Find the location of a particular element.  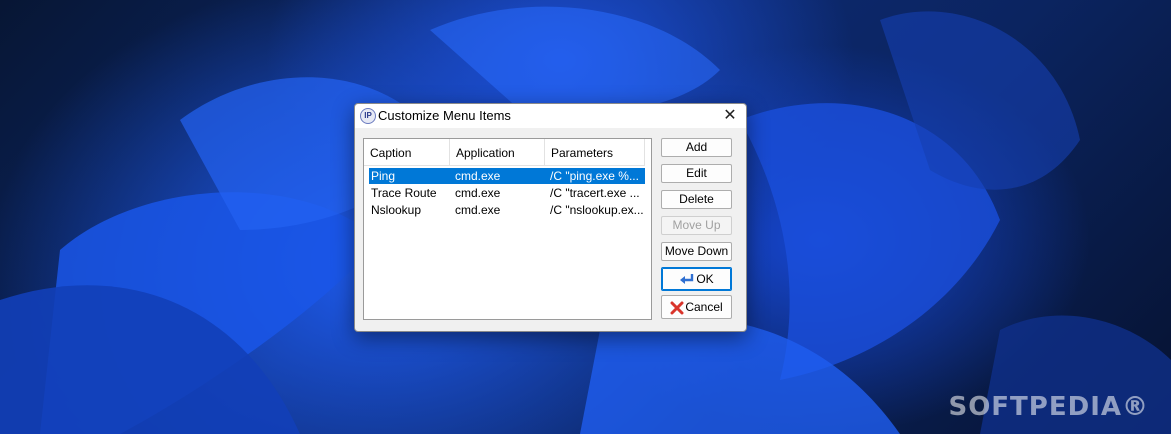

window-title: Customize Menu Items is located at coordinates (444, 115).